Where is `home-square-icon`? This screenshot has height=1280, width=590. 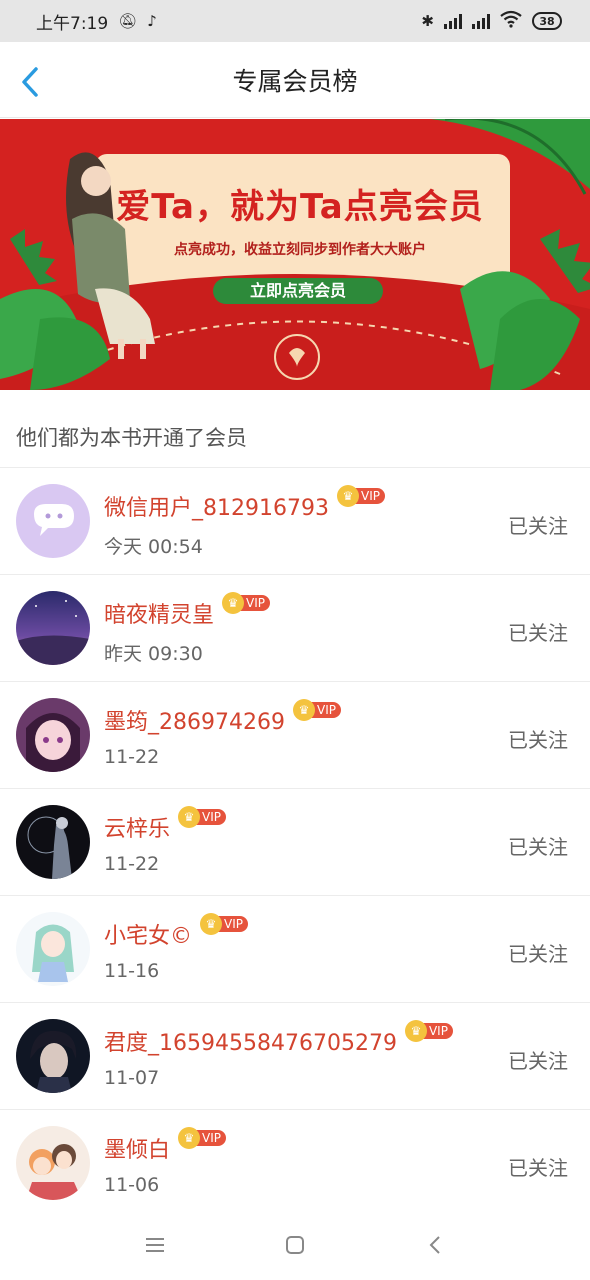 home-square-icon is located at coordinates (295, 1245).